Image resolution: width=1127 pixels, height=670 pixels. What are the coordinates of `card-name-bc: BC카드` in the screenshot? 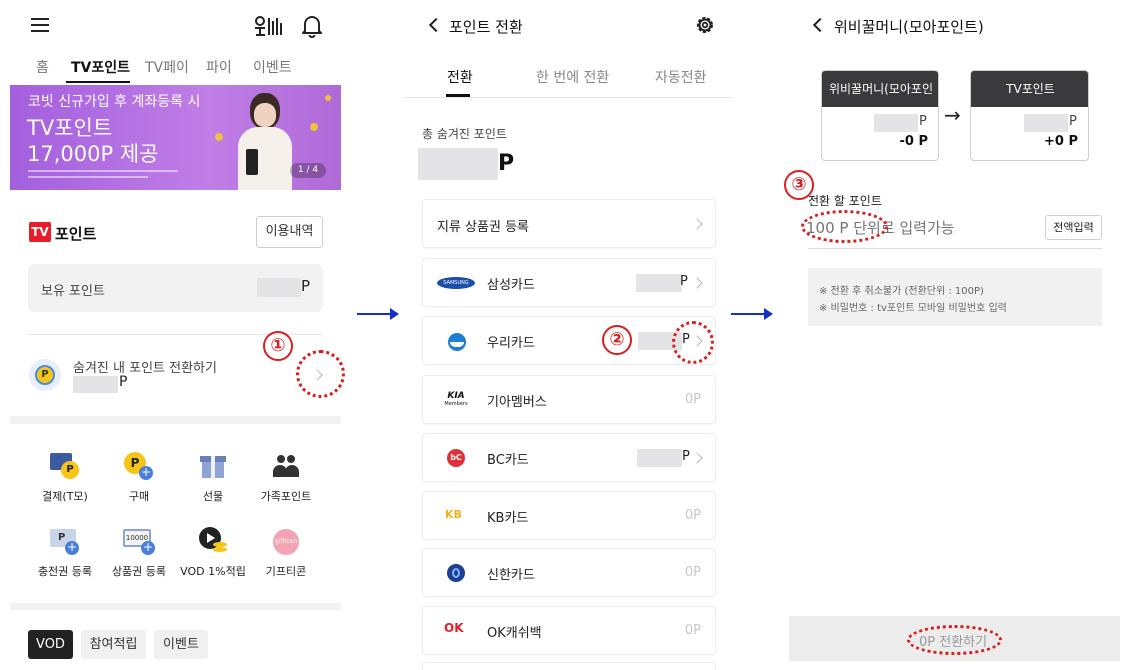 It's located at (508, 460).